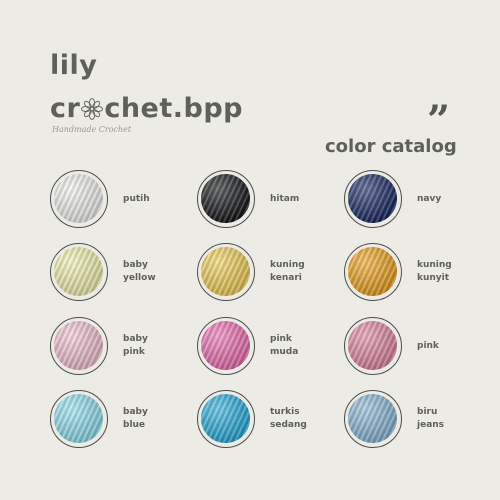  Describe the element at coordinates (153, 419) in the screenshot. I see `color-name-label: baby blue` at that location.